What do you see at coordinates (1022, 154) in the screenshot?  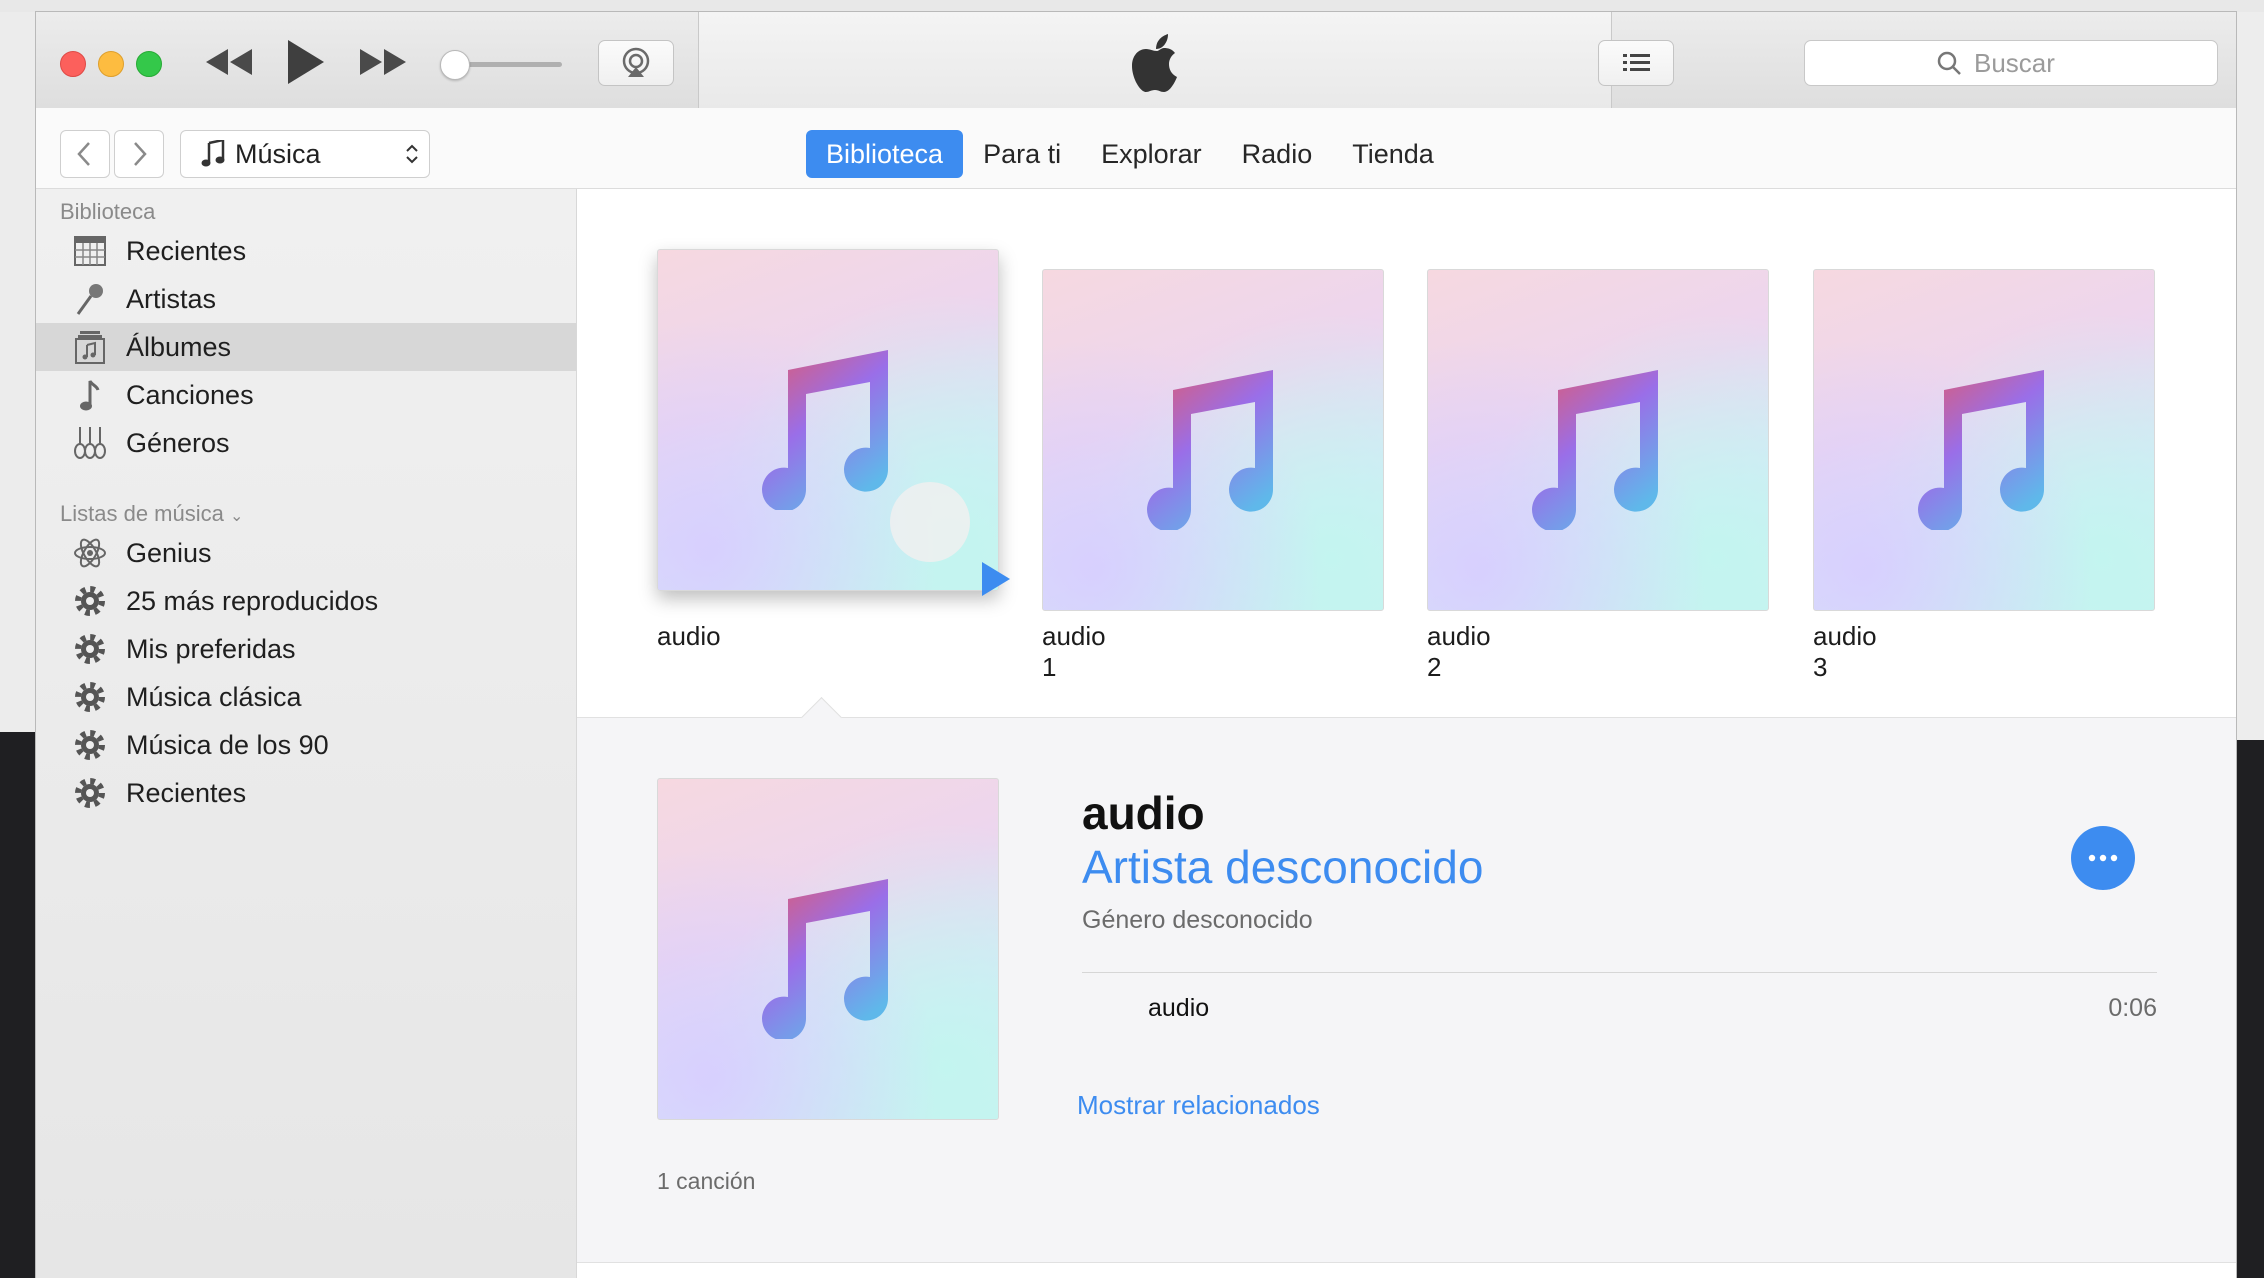 I see `tab-para-ti: Para ti` at bounding box center [1022, 154].